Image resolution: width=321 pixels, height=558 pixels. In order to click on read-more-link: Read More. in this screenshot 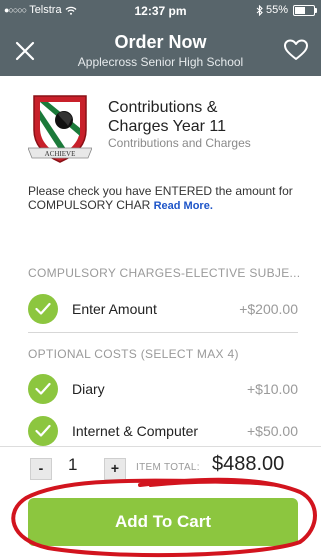, I will do `click(183, 206)`.